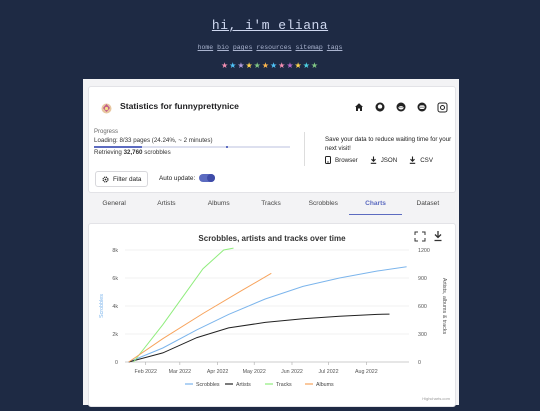 The height and width of the screenshot is (411, 540). I want to click on download-browser-button: Browser, so click(341, 160).